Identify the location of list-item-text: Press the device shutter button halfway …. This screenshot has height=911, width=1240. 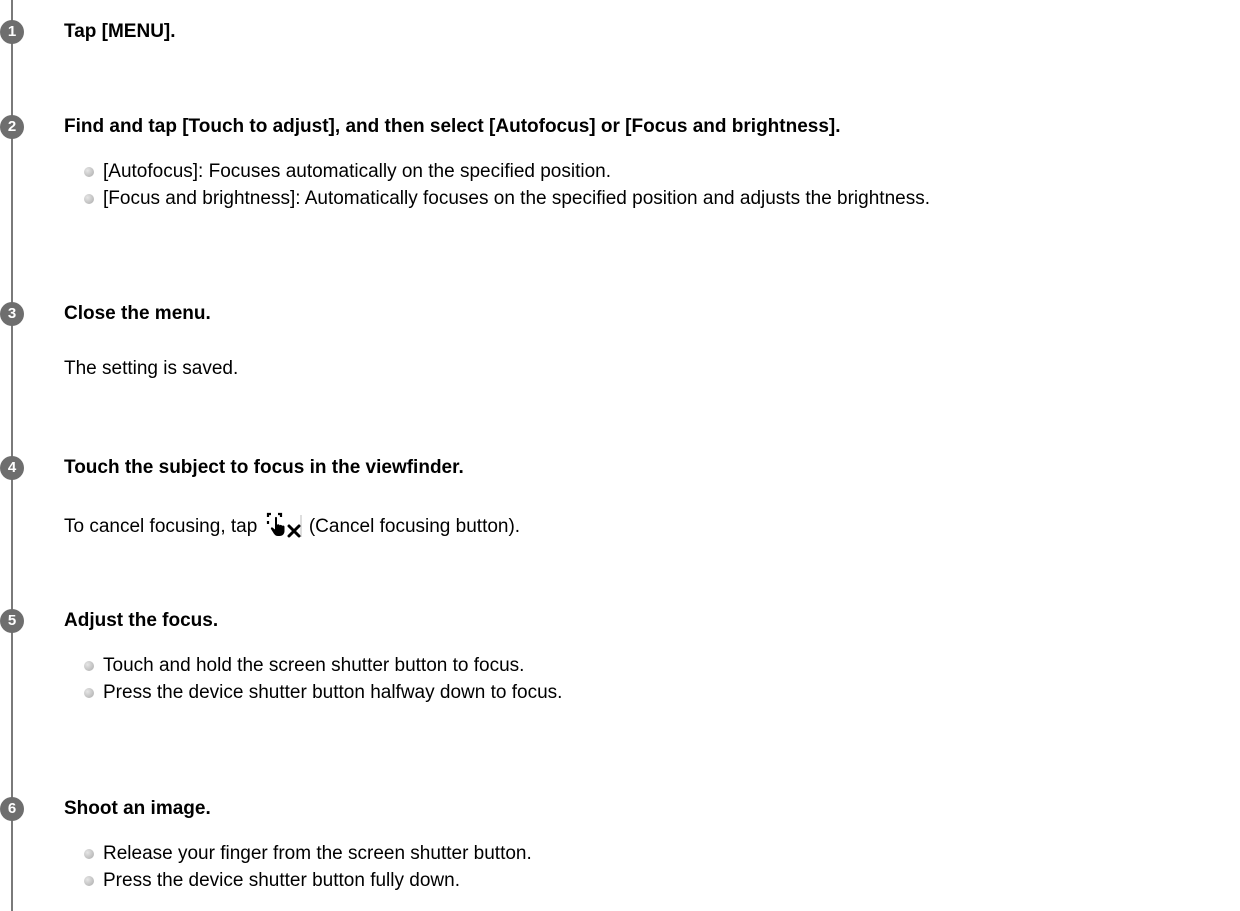
(333, 692).